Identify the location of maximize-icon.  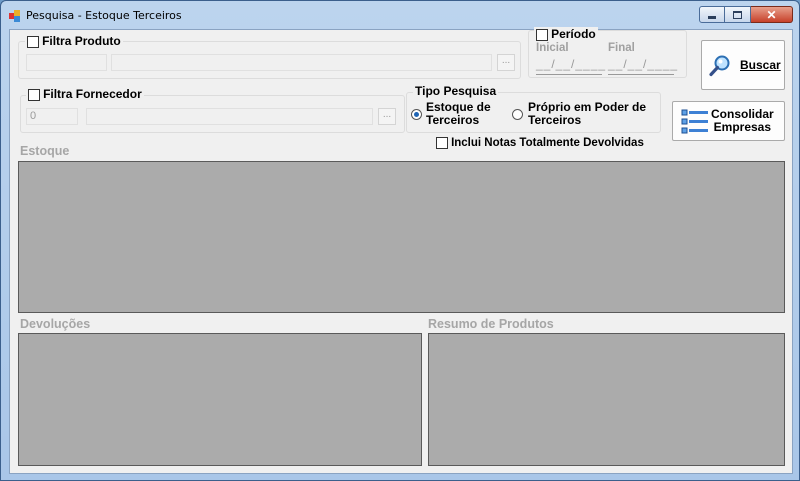
(737, 14).